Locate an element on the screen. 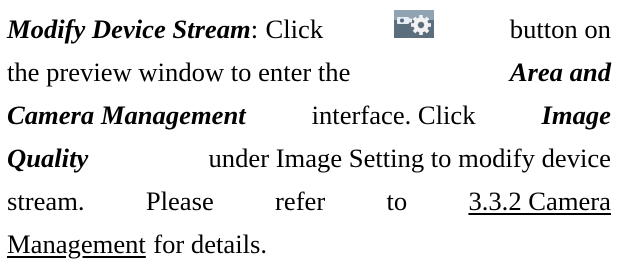 Image resolution: width=620 pixels, height=269 pixels. camera-management-link-part-2: Management is located at coordinates (76, 244).